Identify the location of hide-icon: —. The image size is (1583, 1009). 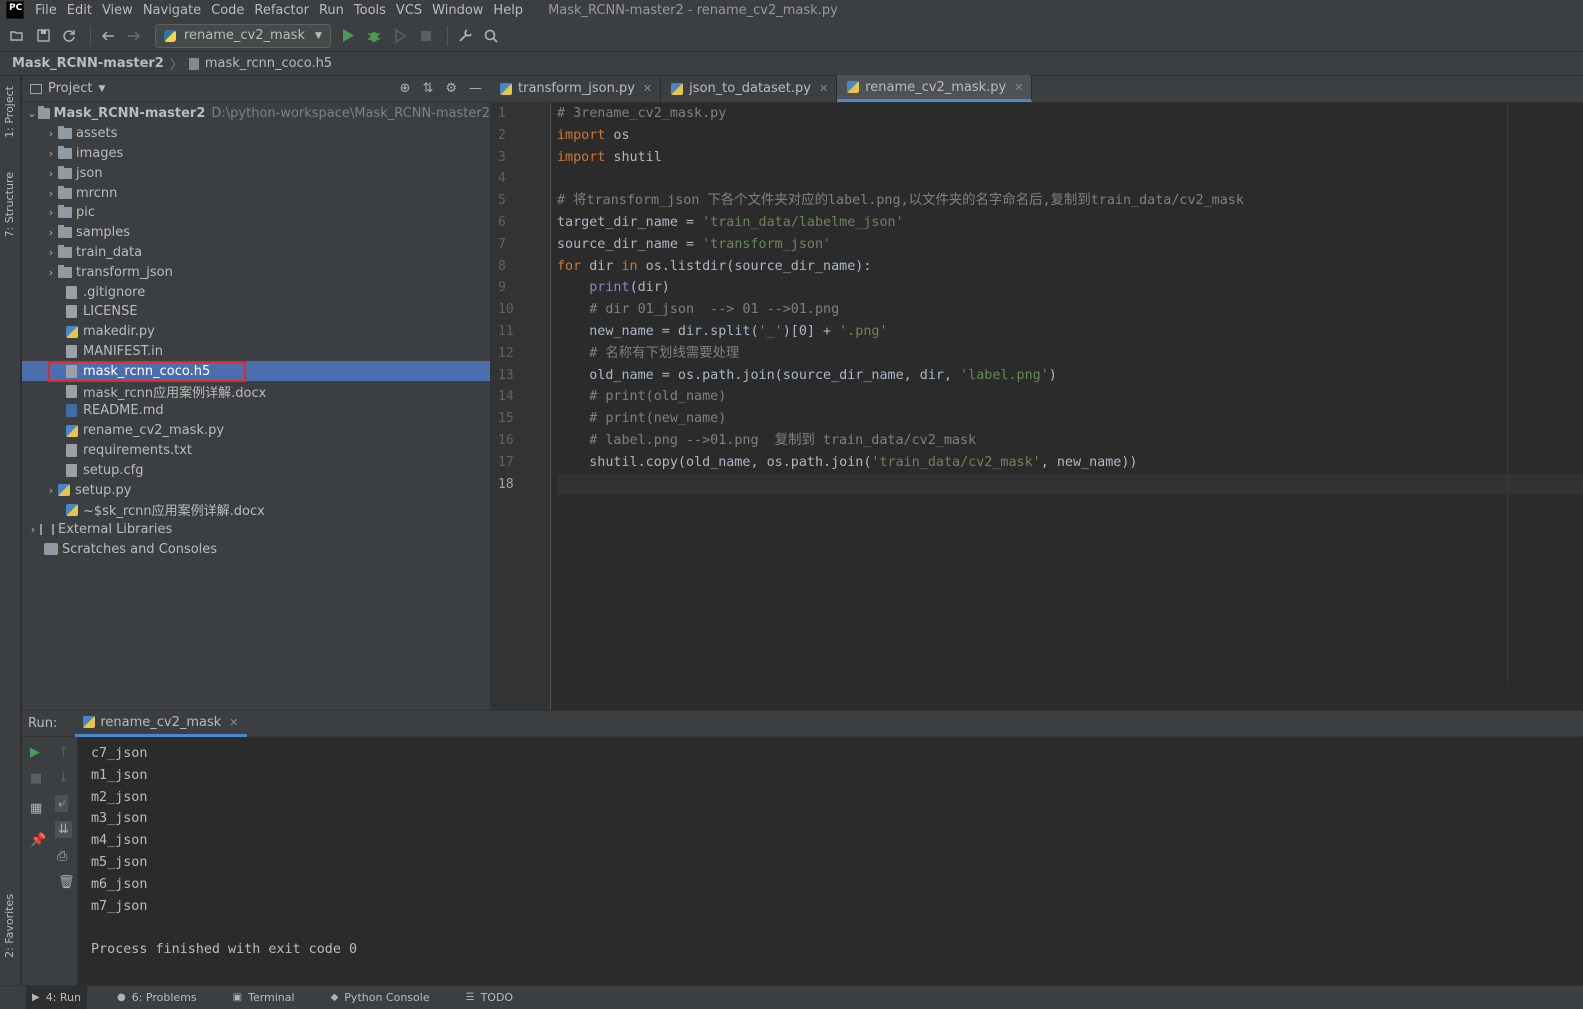
(475, 88).